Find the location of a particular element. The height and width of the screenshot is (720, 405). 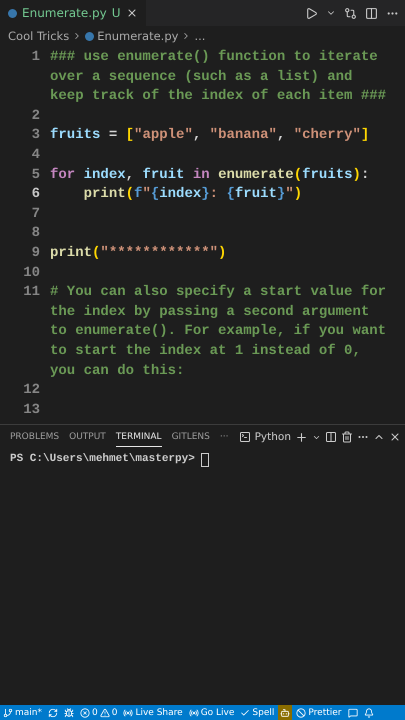

terminal-prompt: PS C:\Users\mehmet\masterpy> is located at coordinates (103, 459).